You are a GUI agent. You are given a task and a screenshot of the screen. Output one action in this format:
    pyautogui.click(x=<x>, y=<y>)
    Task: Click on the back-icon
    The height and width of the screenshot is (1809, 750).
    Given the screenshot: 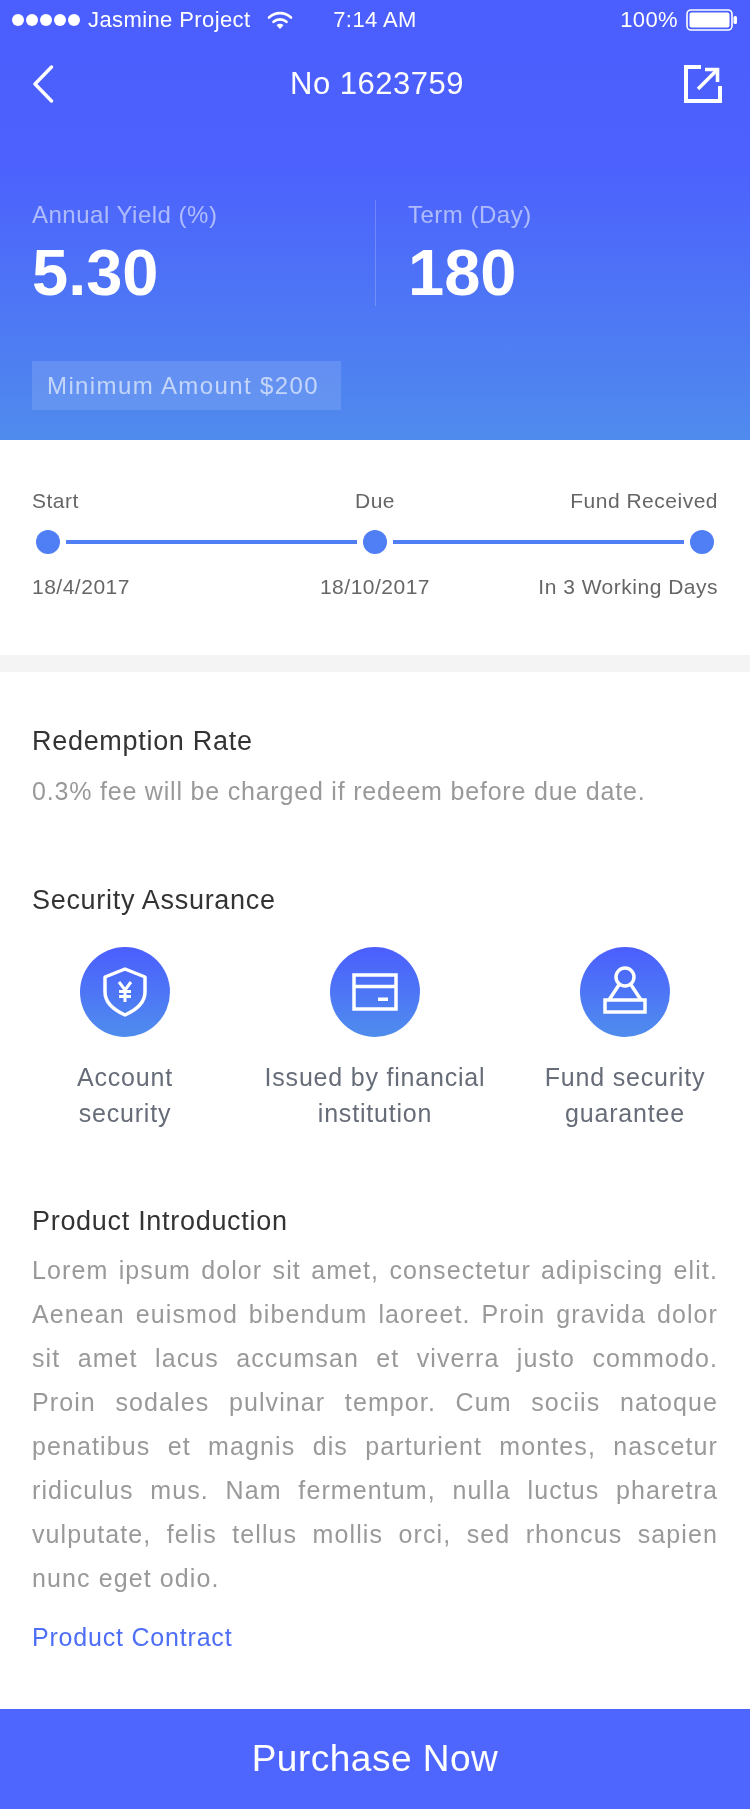 What is the action you would take?
    pyautogui.click(x=43, y=84)
    